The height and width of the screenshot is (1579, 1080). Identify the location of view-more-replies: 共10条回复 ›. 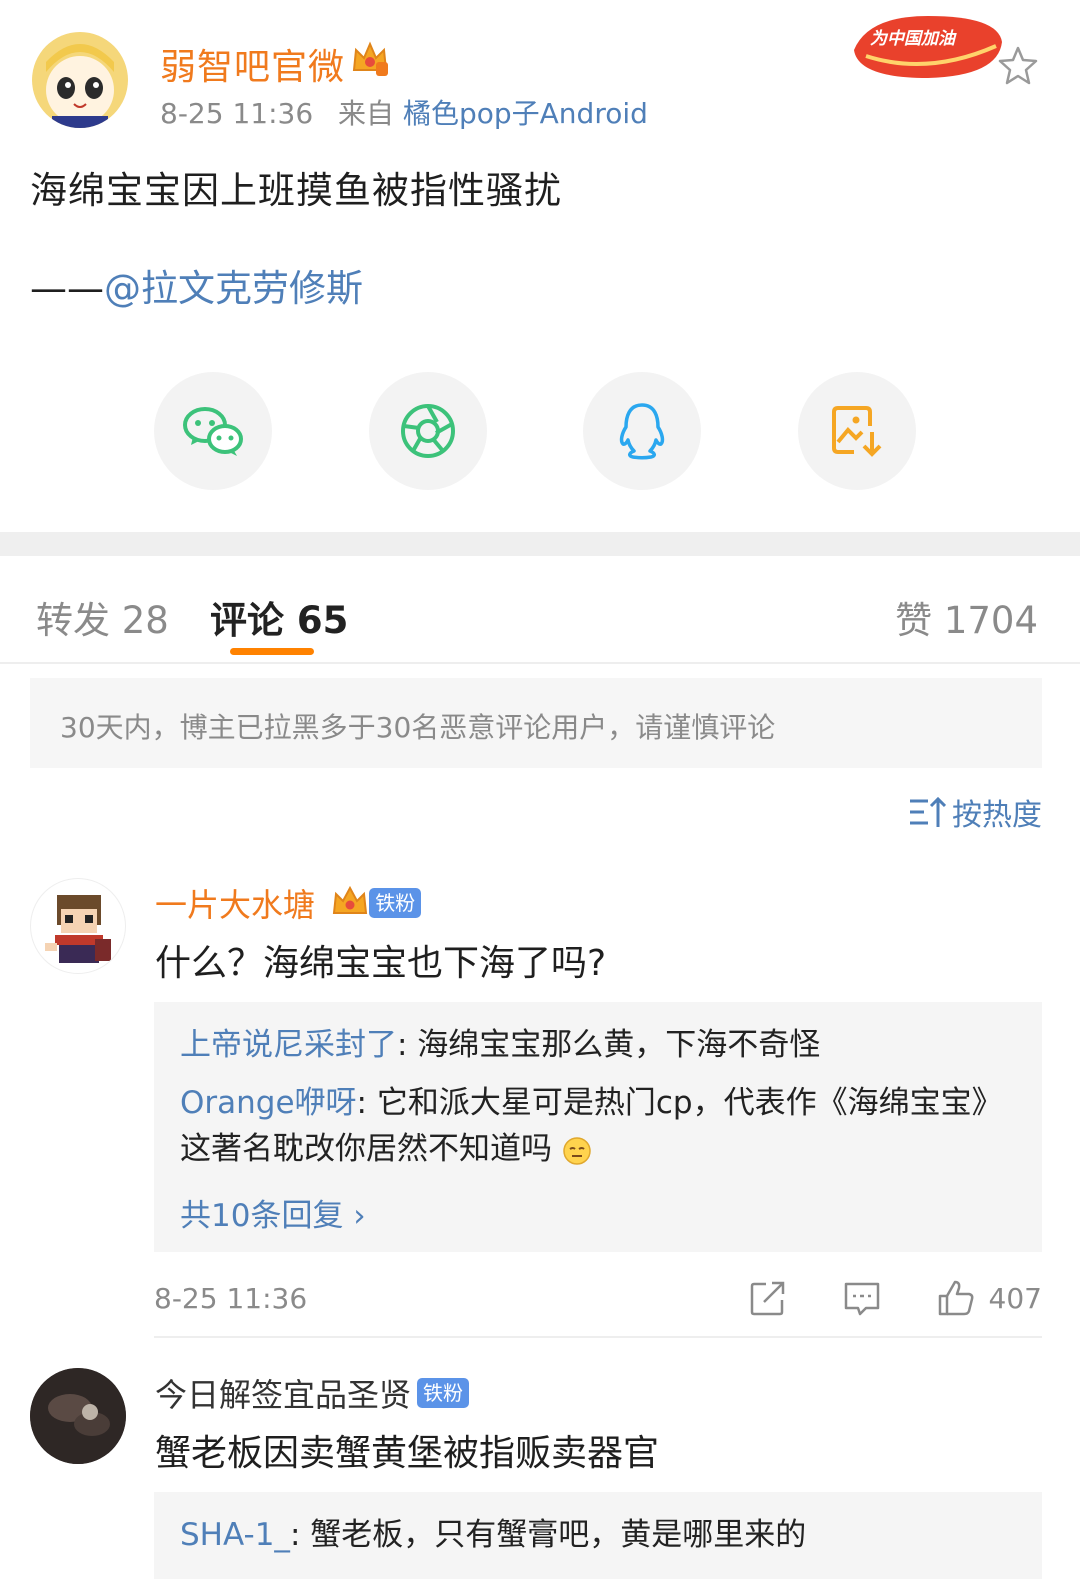
(273, 1212).